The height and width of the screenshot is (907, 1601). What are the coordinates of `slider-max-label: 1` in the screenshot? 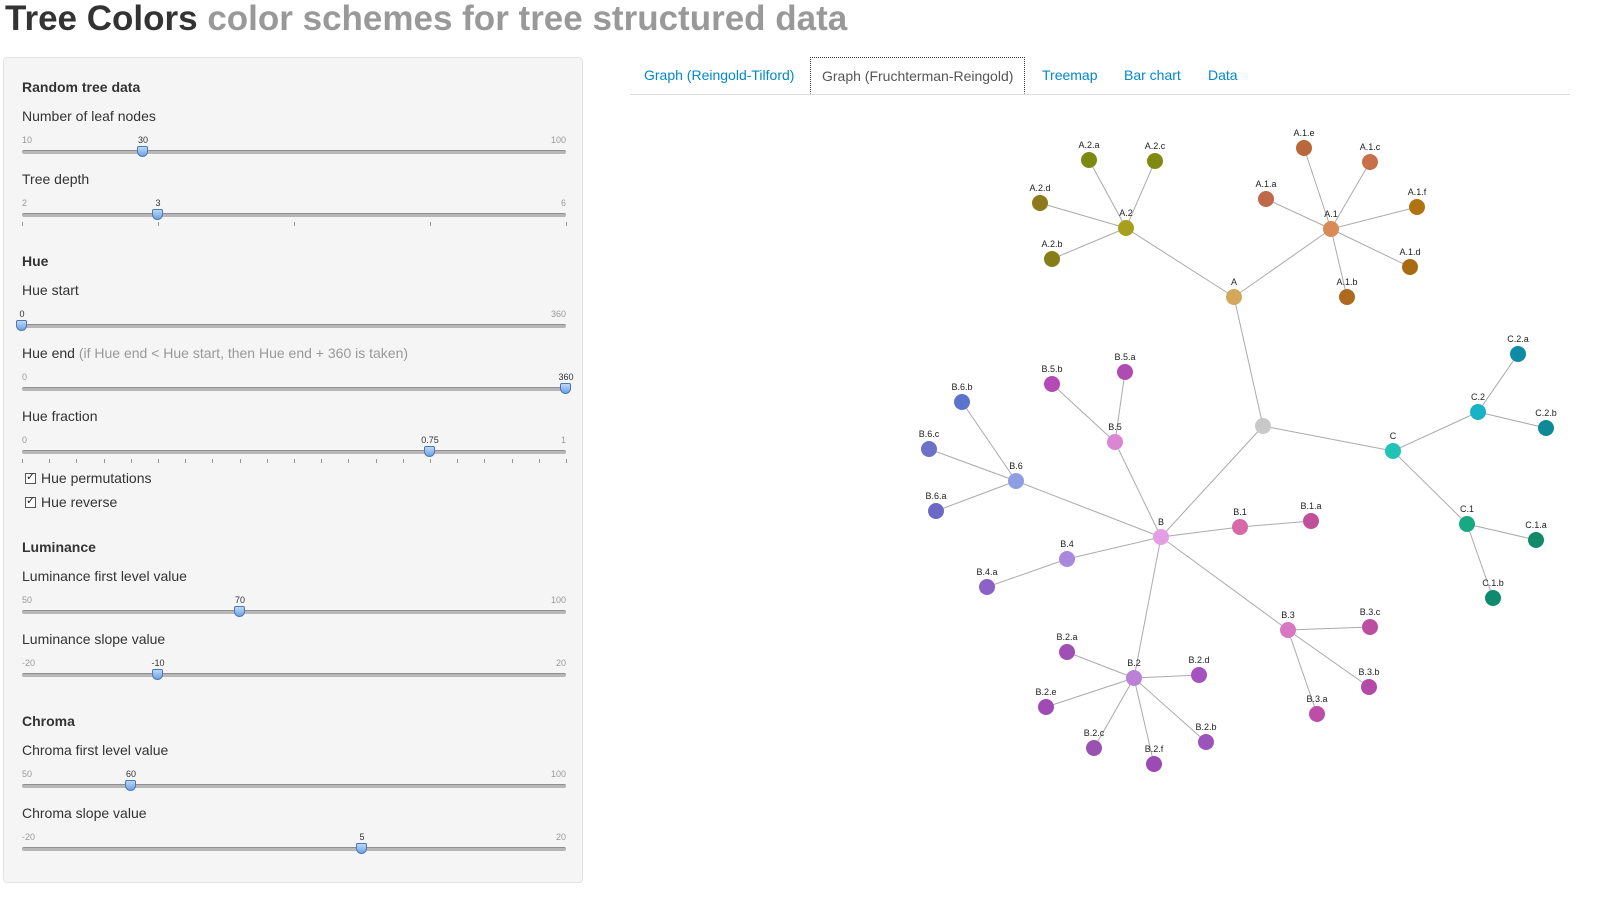 It's located at (563, 440).